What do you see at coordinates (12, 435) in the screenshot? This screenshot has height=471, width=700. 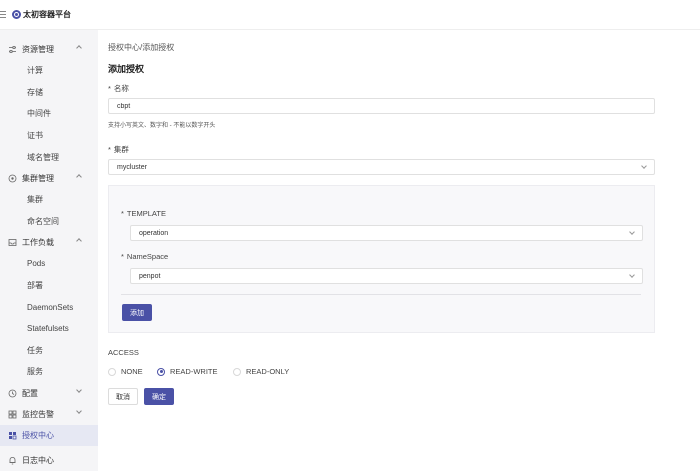 I see `auth-icon` at bounding box center [12, 435].